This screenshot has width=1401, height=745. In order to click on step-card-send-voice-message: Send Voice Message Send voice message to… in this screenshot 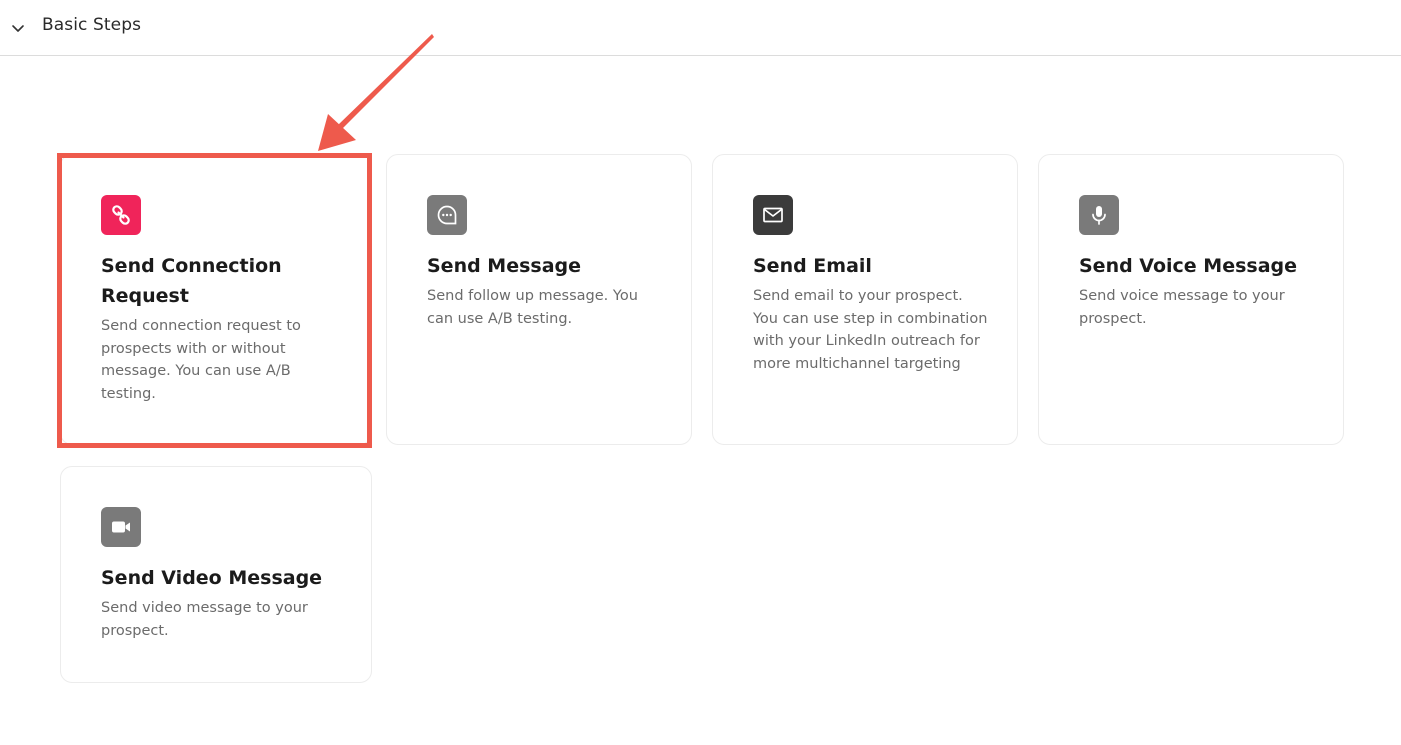, I will do `click(1191, 299)`.